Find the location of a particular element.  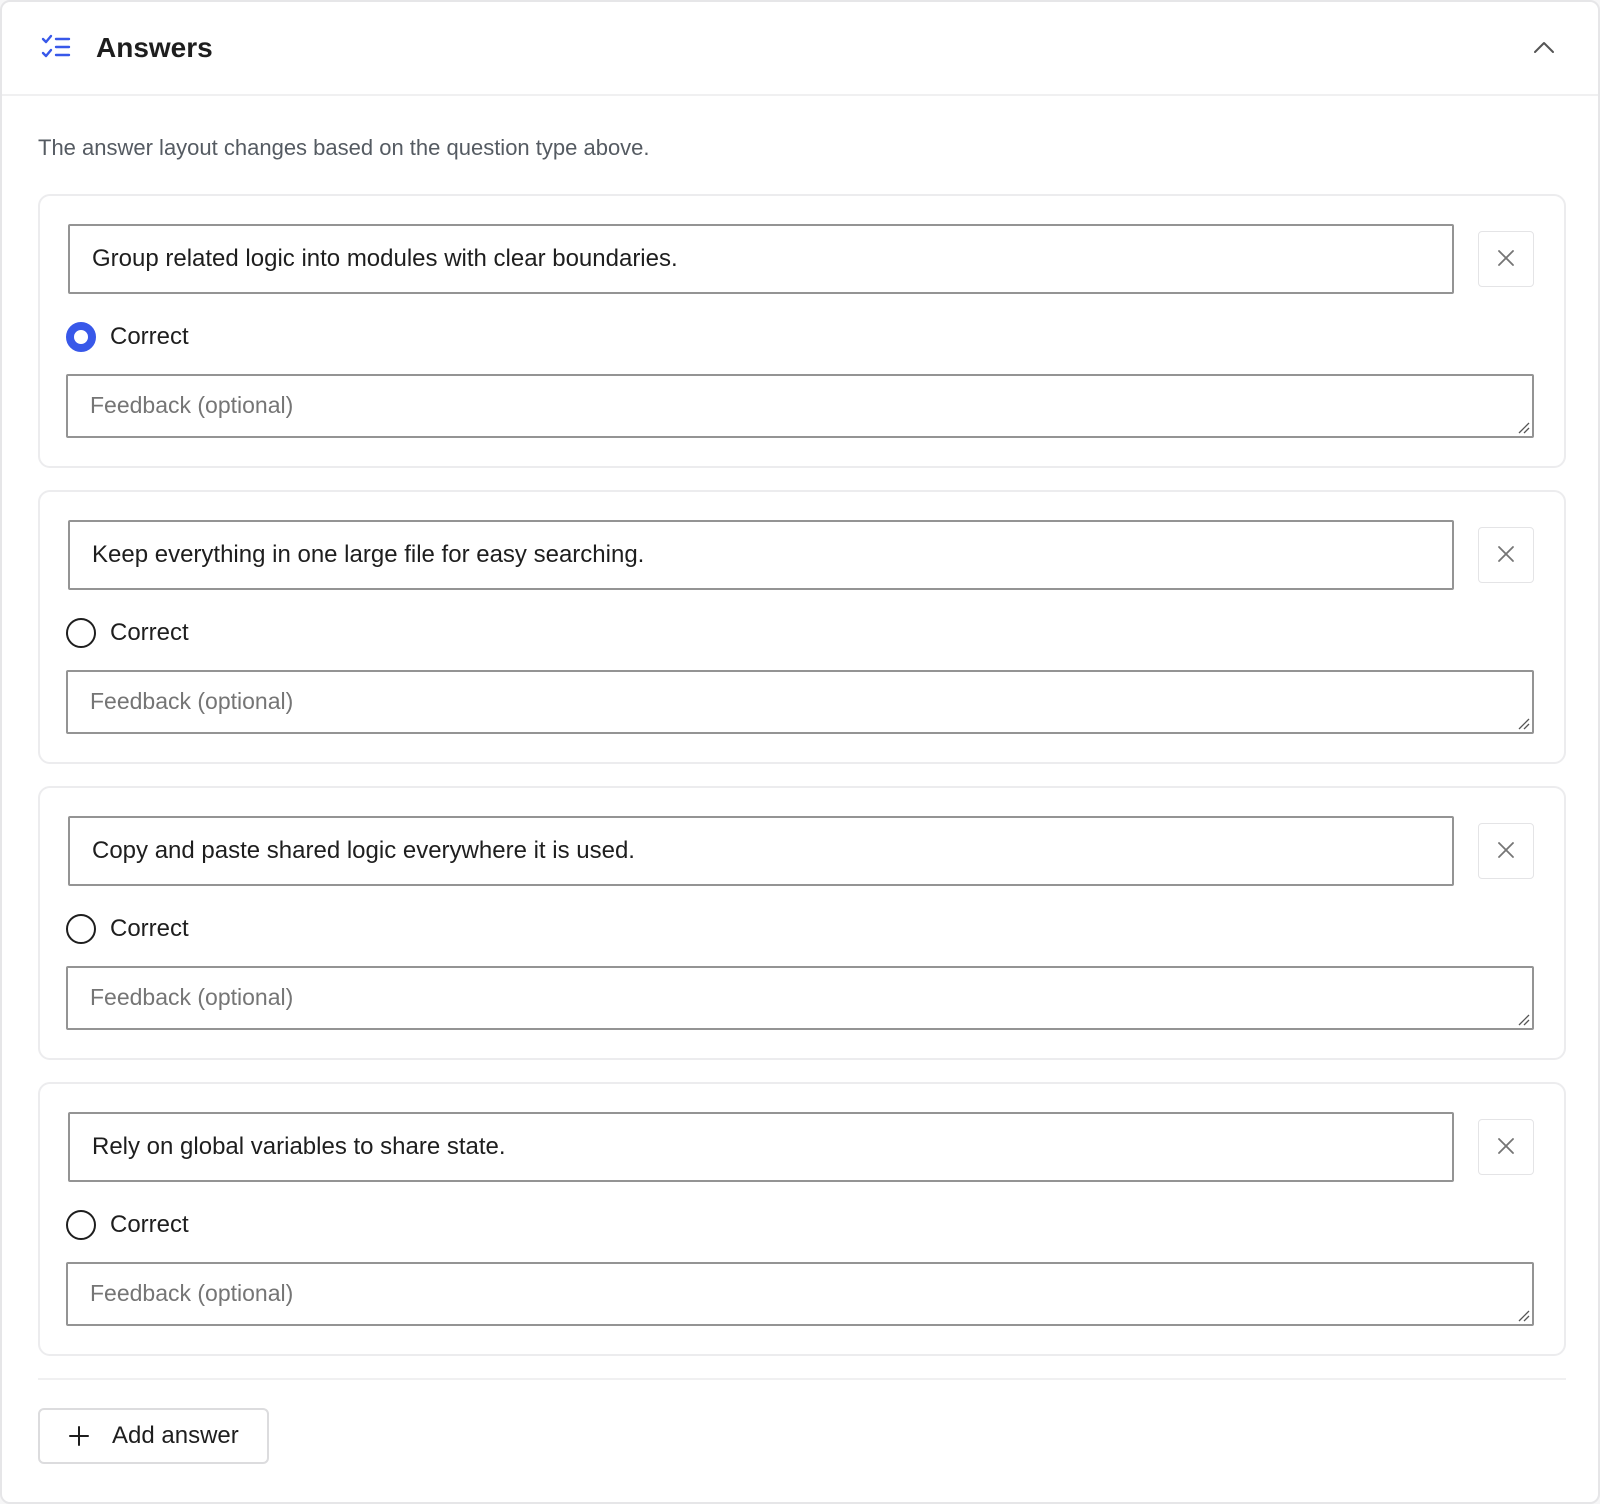

divider is located at coordinates (802, 1379).